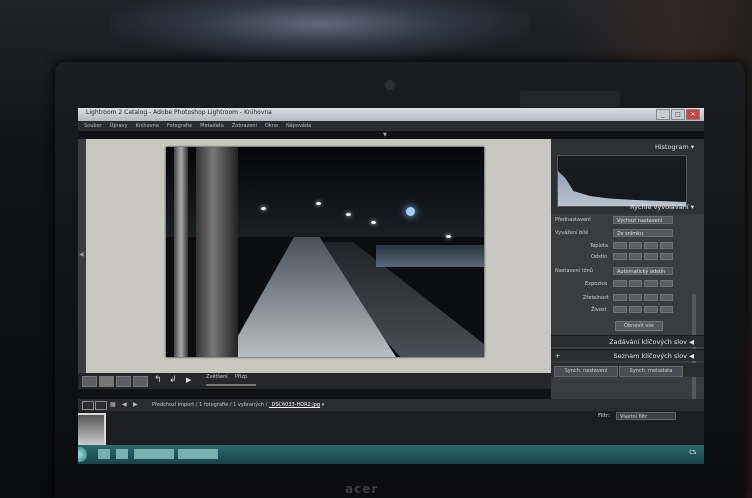 This screenshot has height=498, width=752. I want to click on keywording-header: Zadávání klíčových slov ◀, so click(627, 341).